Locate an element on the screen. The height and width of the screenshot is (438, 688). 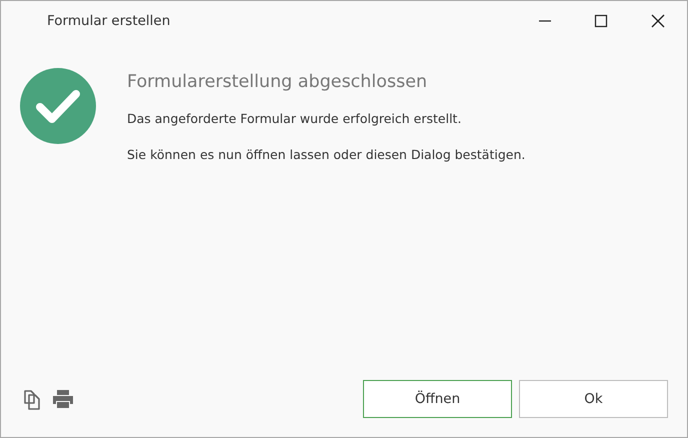
minimize-icon is located at coordinates (545, 21).